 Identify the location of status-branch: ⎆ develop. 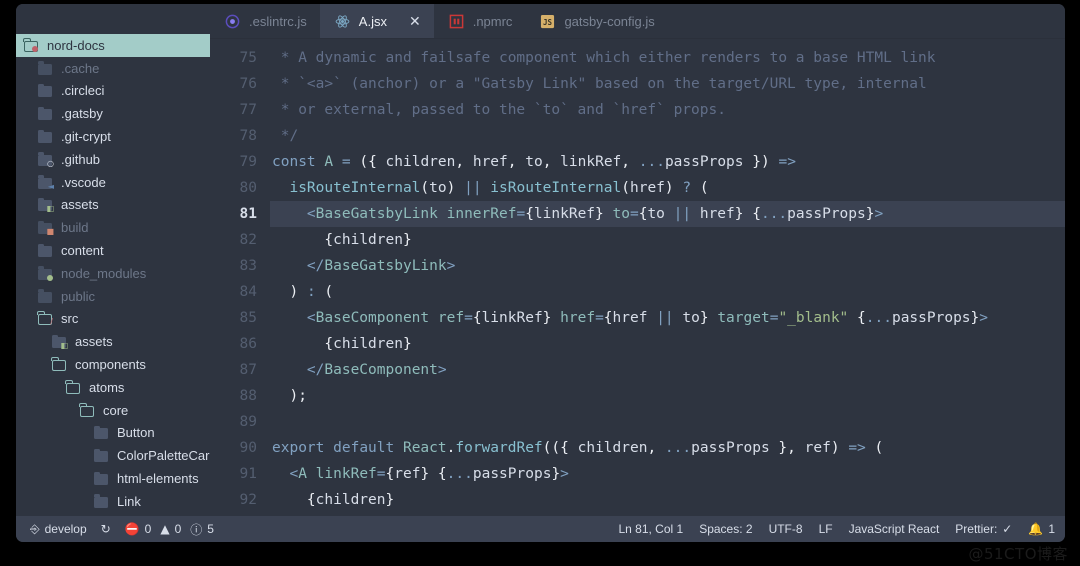
(58, 529).